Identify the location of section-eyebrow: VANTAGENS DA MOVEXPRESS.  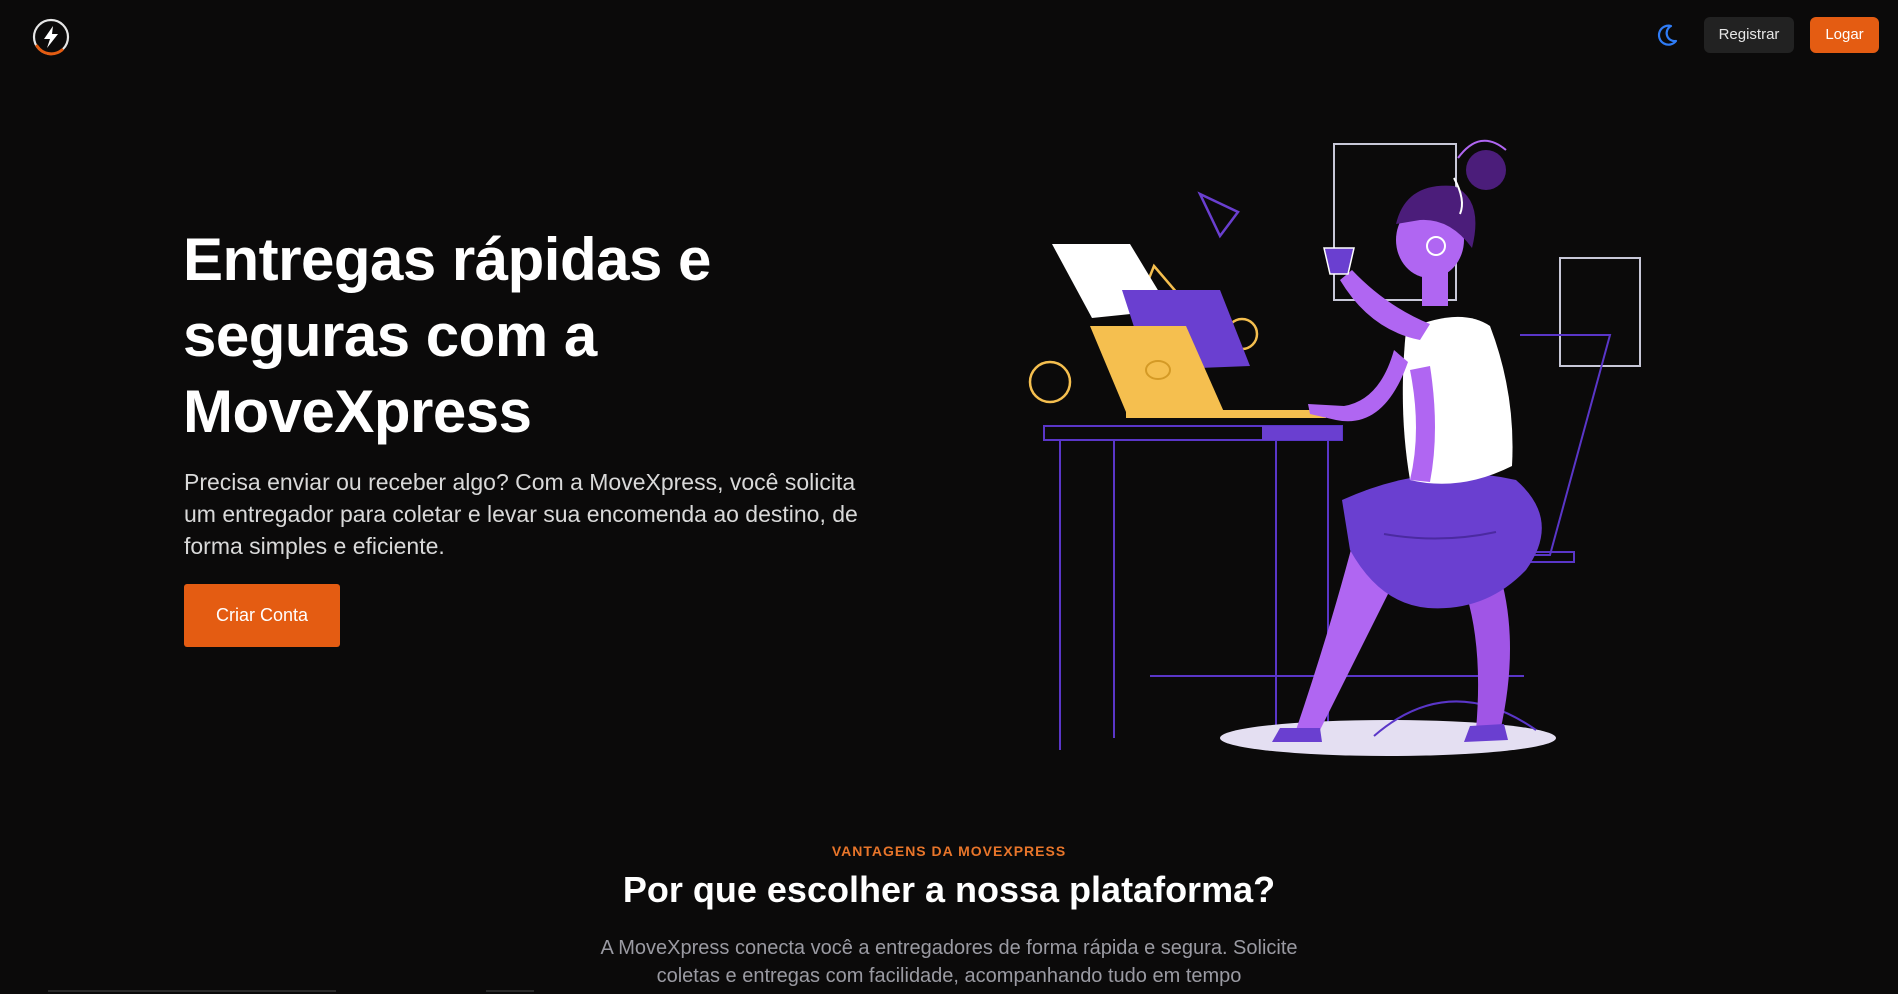
(949, 851).